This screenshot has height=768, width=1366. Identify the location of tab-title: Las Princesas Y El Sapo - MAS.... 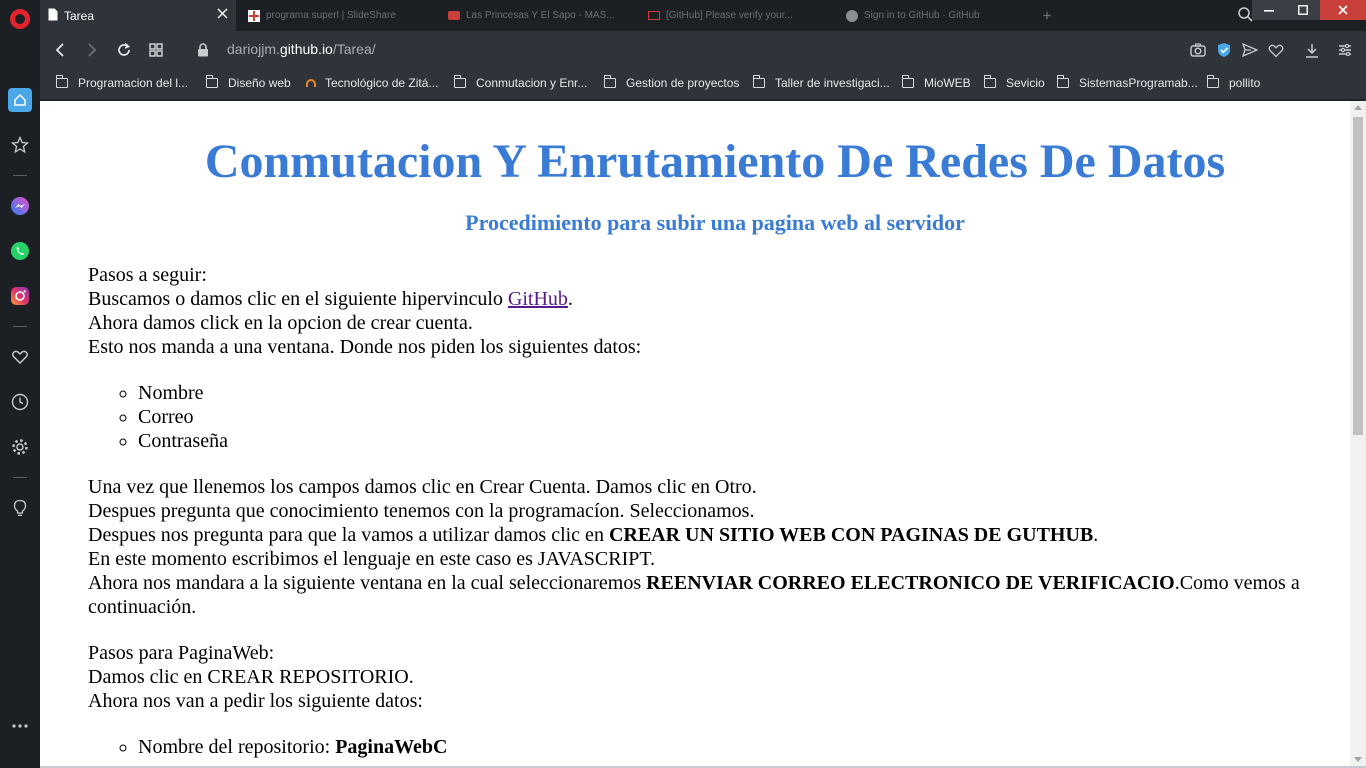
(540, 15).